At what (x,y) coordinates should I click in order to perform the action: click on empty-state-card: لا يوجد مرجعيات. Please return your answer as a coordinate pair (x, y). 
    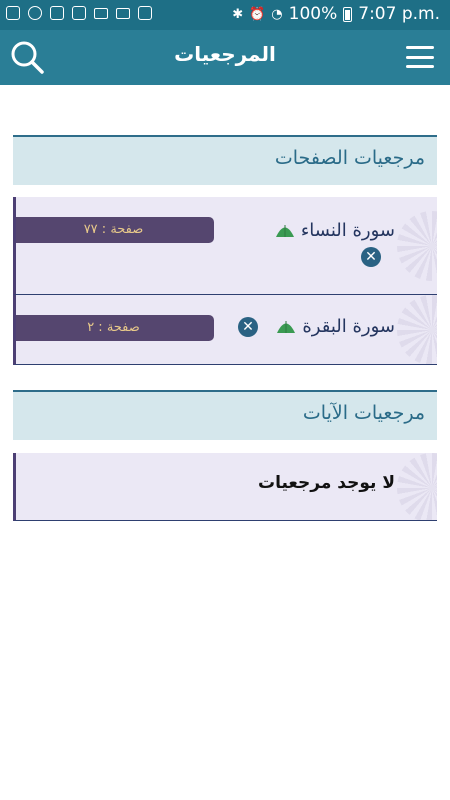
    Looking at the image, I should click on (225, 487).